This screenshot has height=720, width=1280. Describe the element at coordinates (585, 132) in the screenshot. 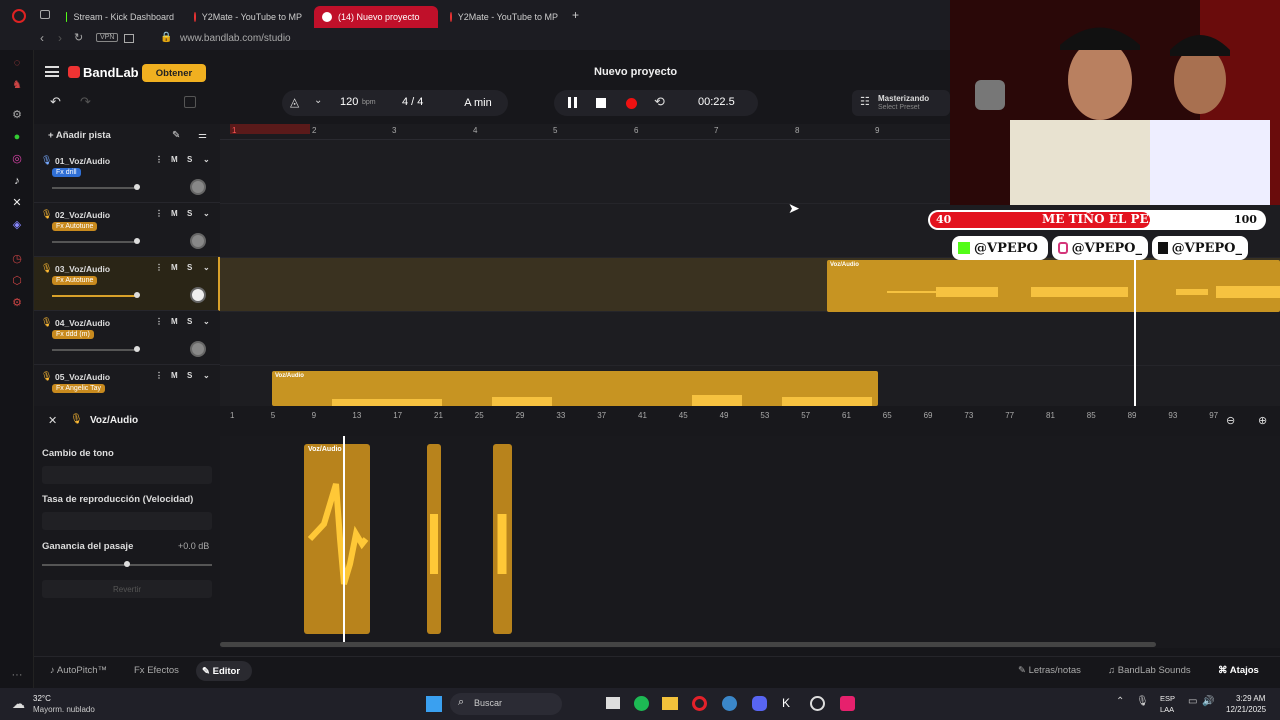

I see `timeline-ruler: 1 2 3 4 5 6 7 8 9` at that location.